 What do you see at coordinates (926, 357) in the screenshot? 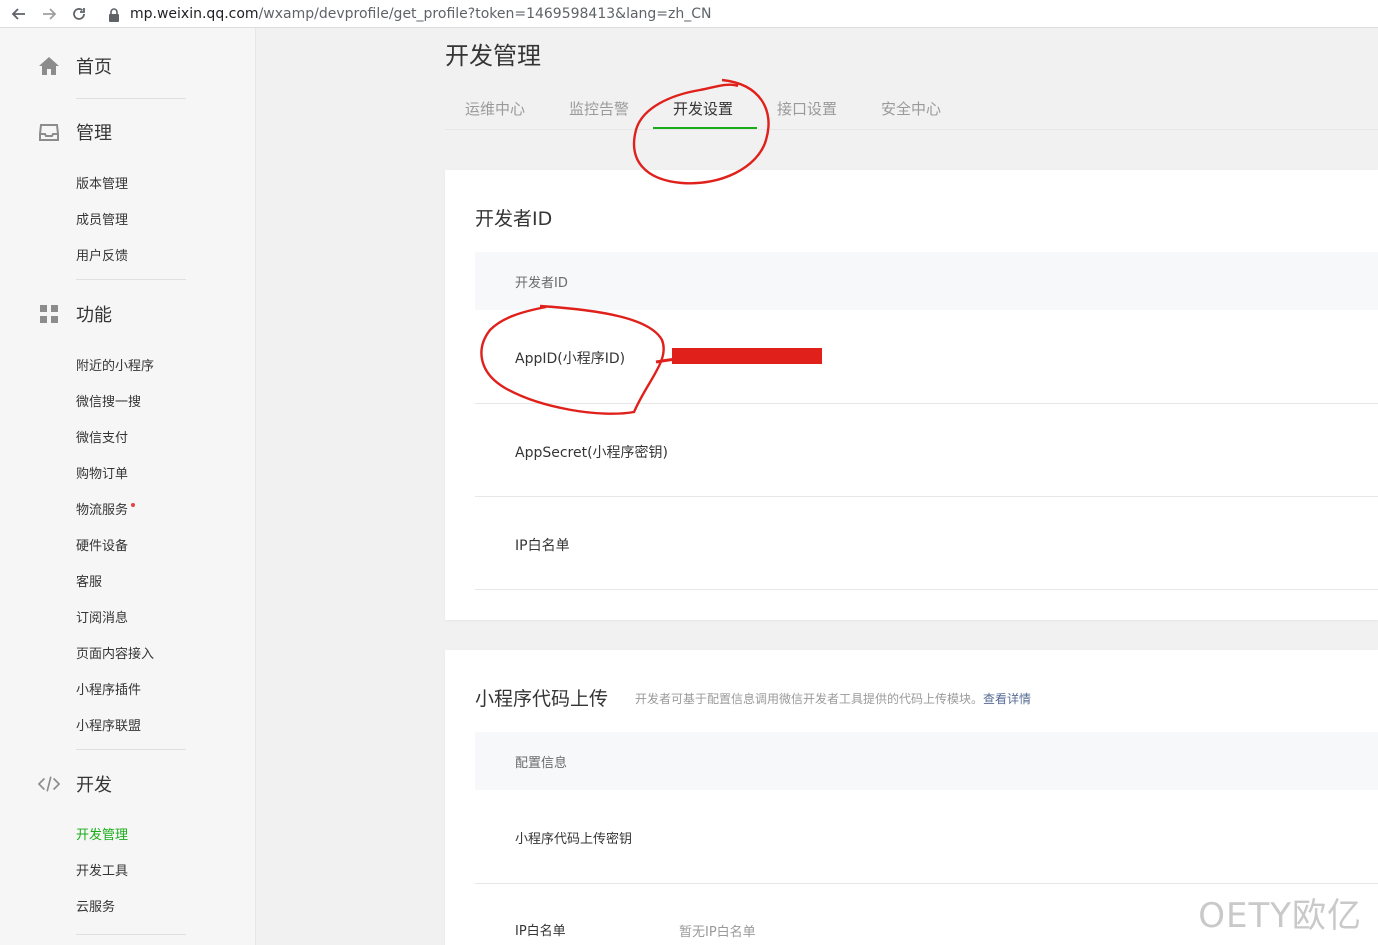
I see `table-row-appid: AppID(小程序ID) a` at bounding box center [926, 357].